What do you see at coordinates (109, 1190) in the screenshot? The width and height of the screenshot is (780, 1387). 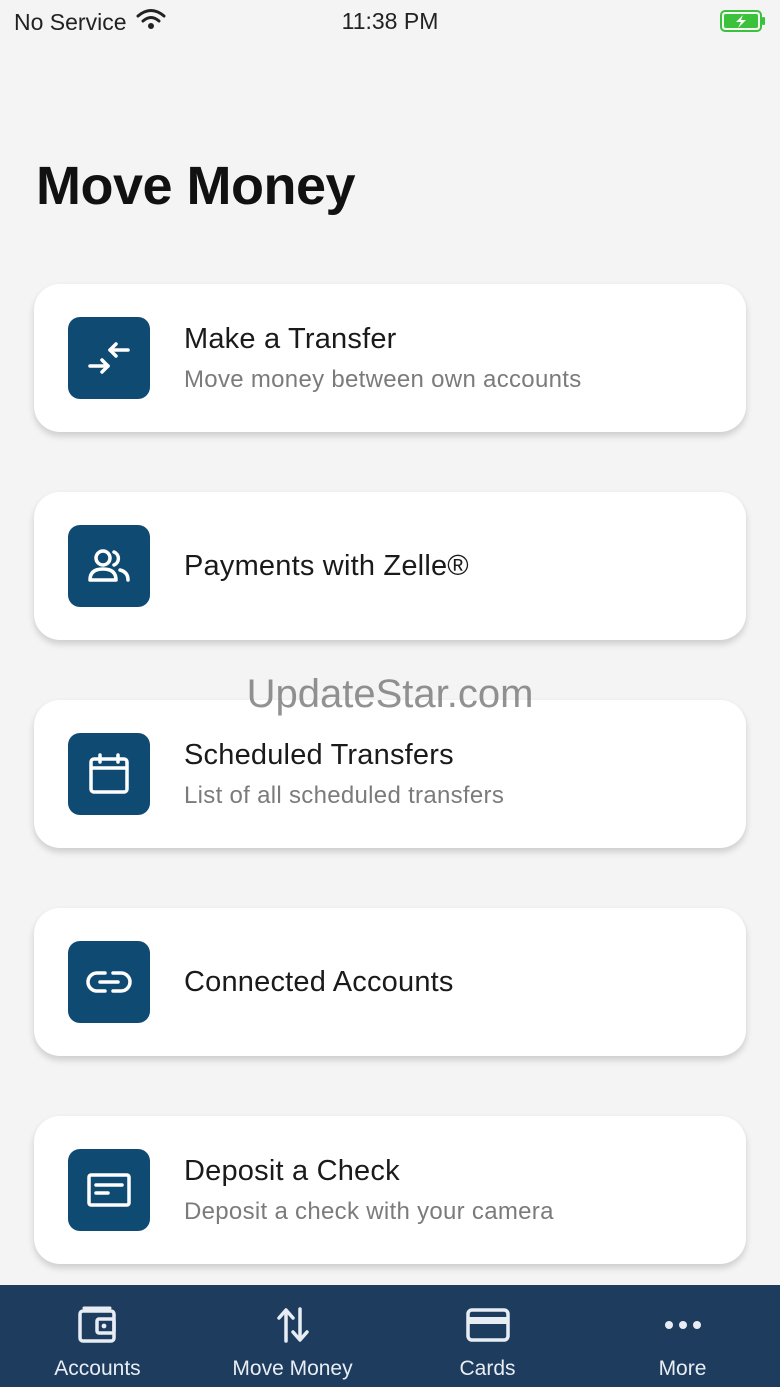 I see `check-icon` at bounding box center [109, 1190].